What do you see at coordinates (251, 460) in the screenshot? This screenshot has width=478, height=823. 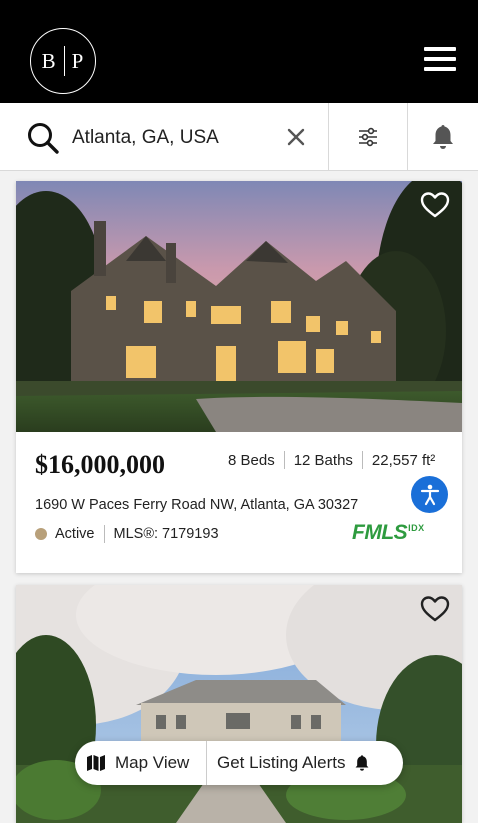 I see `beds-count: 8 Beds` at bounding box center [251, 460].